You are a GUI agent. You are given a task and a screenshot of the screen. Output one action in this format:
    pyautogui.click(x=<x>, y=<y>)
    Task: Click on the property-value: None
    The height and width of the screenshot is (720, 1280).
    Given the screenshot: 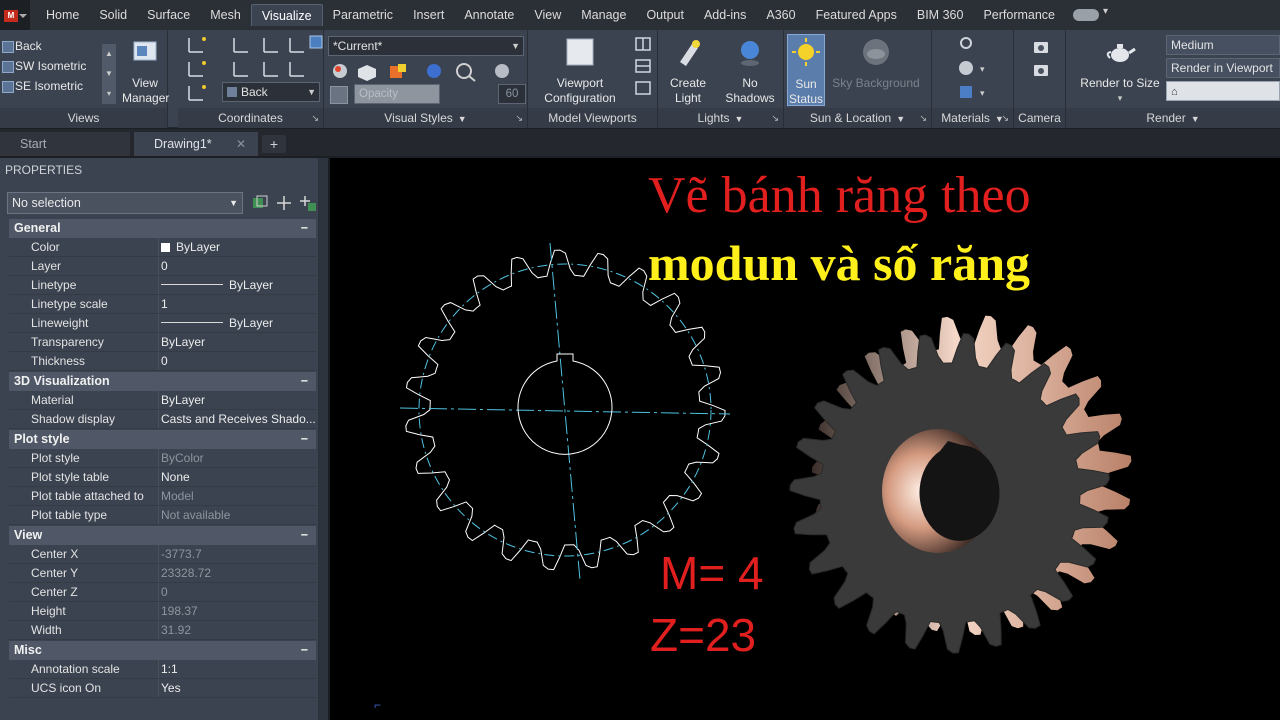 What is the action you would take?
    pyautogui.click(x=237, y=477)
    